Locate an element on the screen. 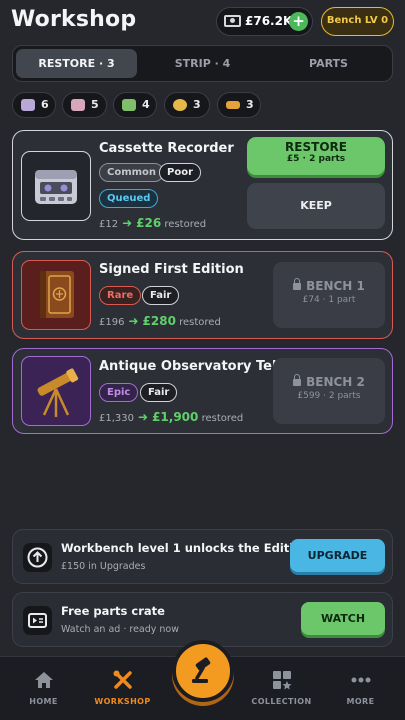 Image resolution: width=405 pixels, height=720 pixels. home-icon is located at coordinates (43, 680).